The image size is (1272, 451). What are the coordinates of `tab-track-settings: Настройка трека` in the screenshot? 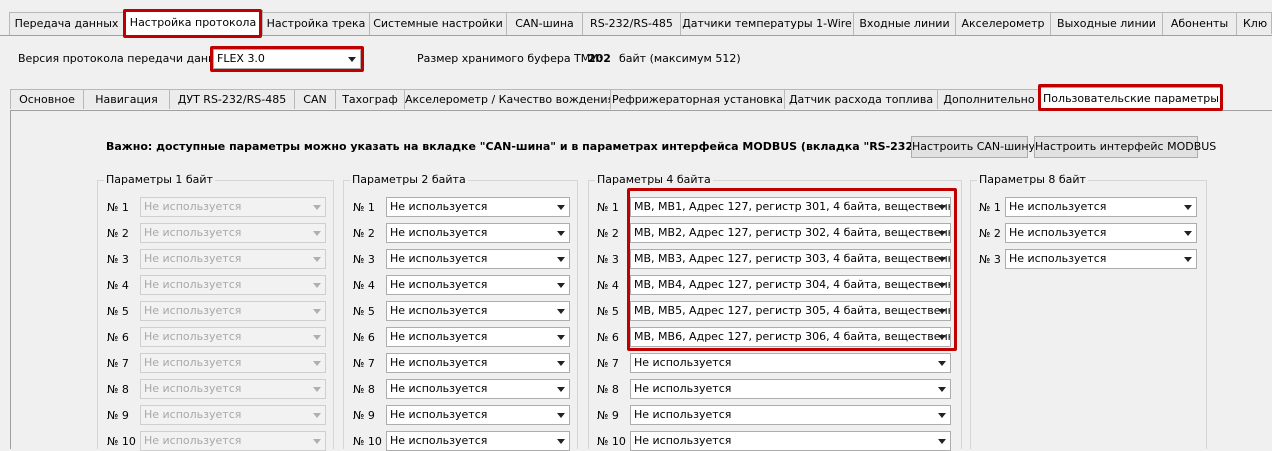 It's located at (316, 23).